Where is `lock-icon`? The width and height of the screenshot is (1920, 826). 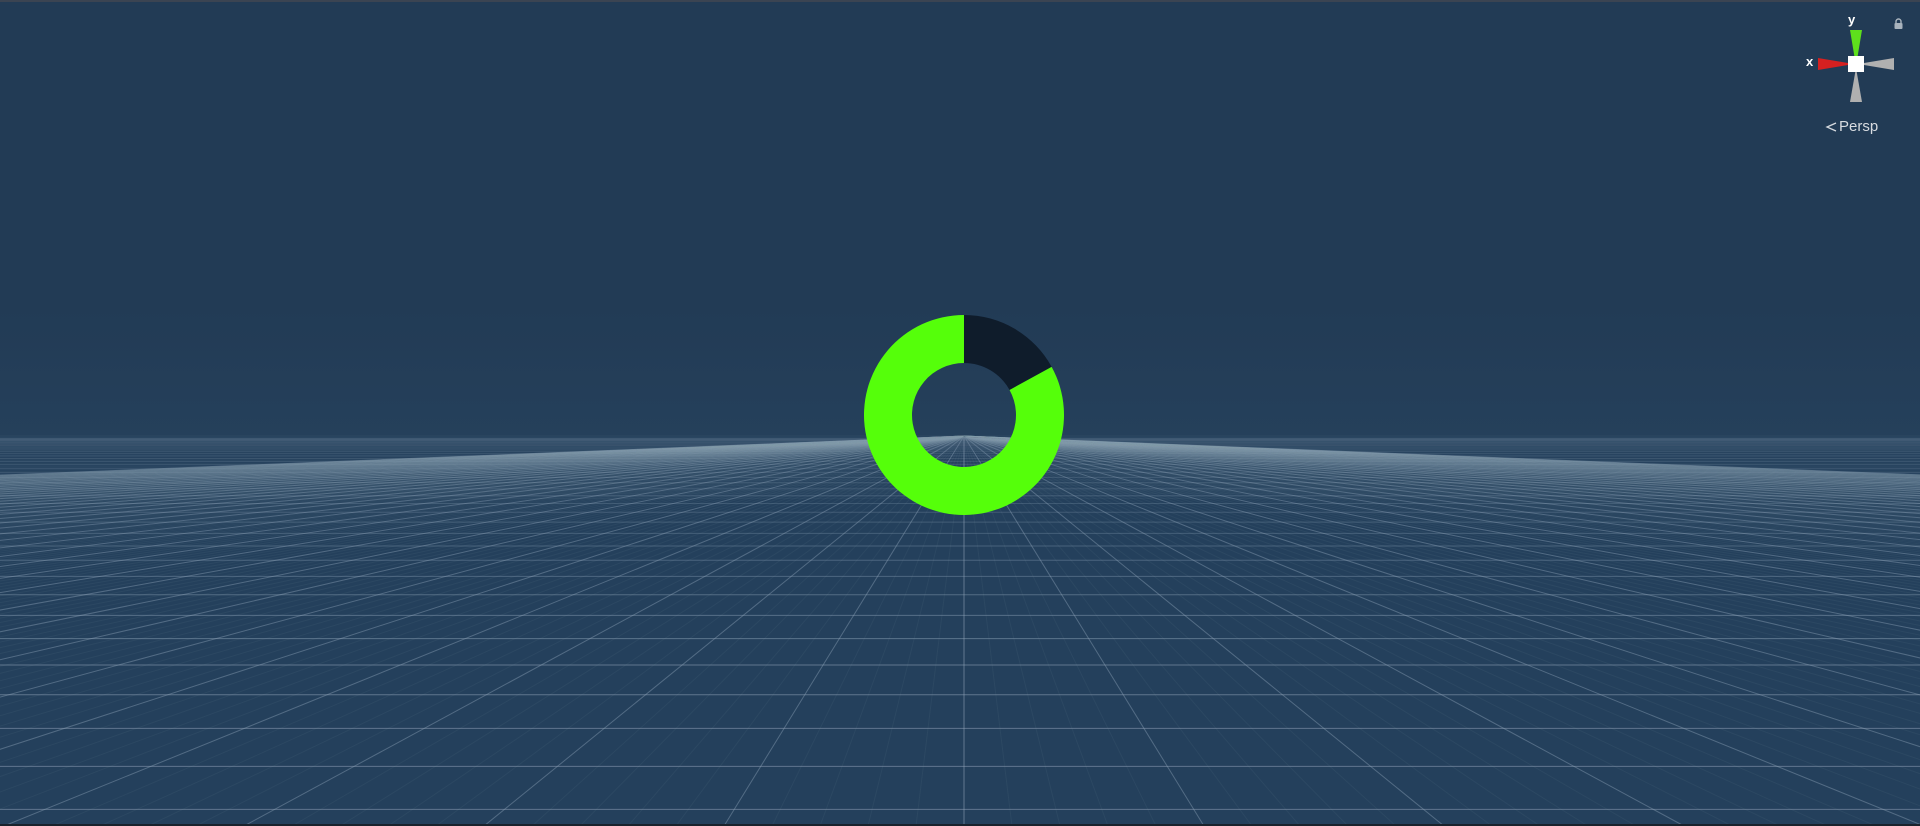 lock-icon is located at coordinates (1898, 24).